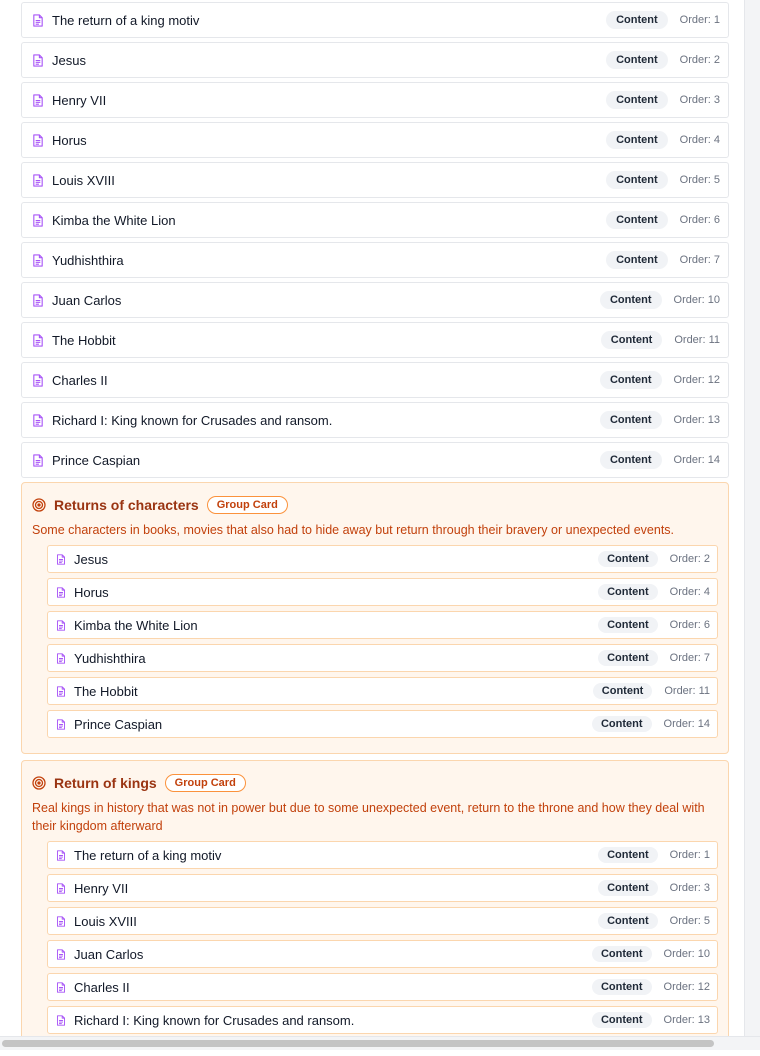 The height and width of the screenshot is (1056, 760). What do you see at coordinates (752, 524) in the screenshot?
I see `vertical-scrollbar` at bounding box center [752, 524].